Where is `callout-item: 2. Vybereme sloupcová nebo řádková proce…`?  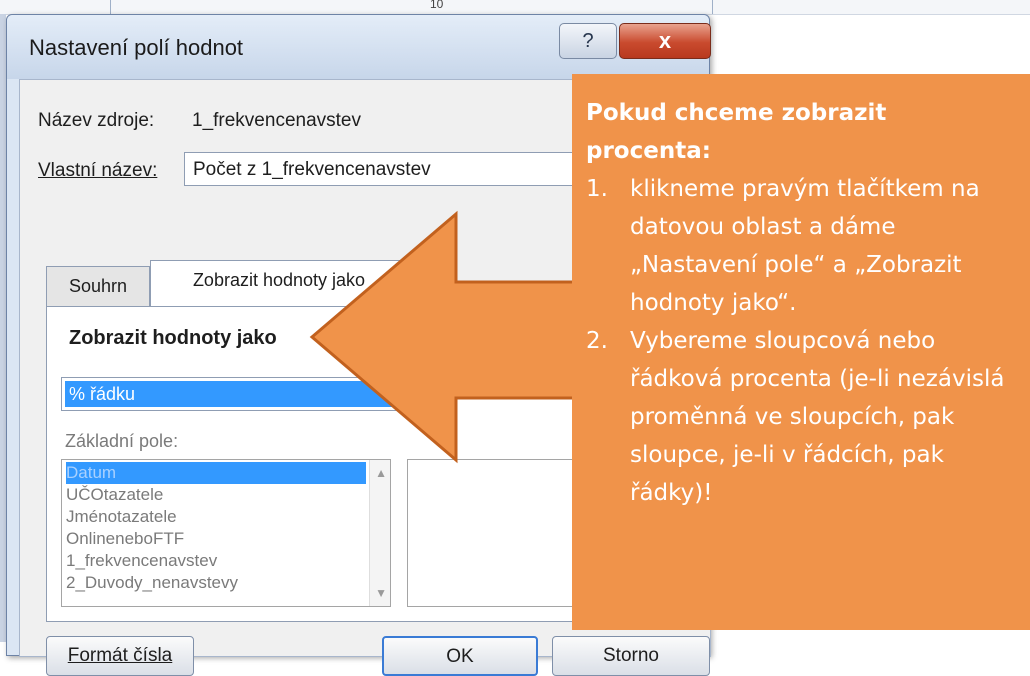 callout-item: 2. Vybereme sloupcová nebo řádková proce… is located at coordinates (797, 417).